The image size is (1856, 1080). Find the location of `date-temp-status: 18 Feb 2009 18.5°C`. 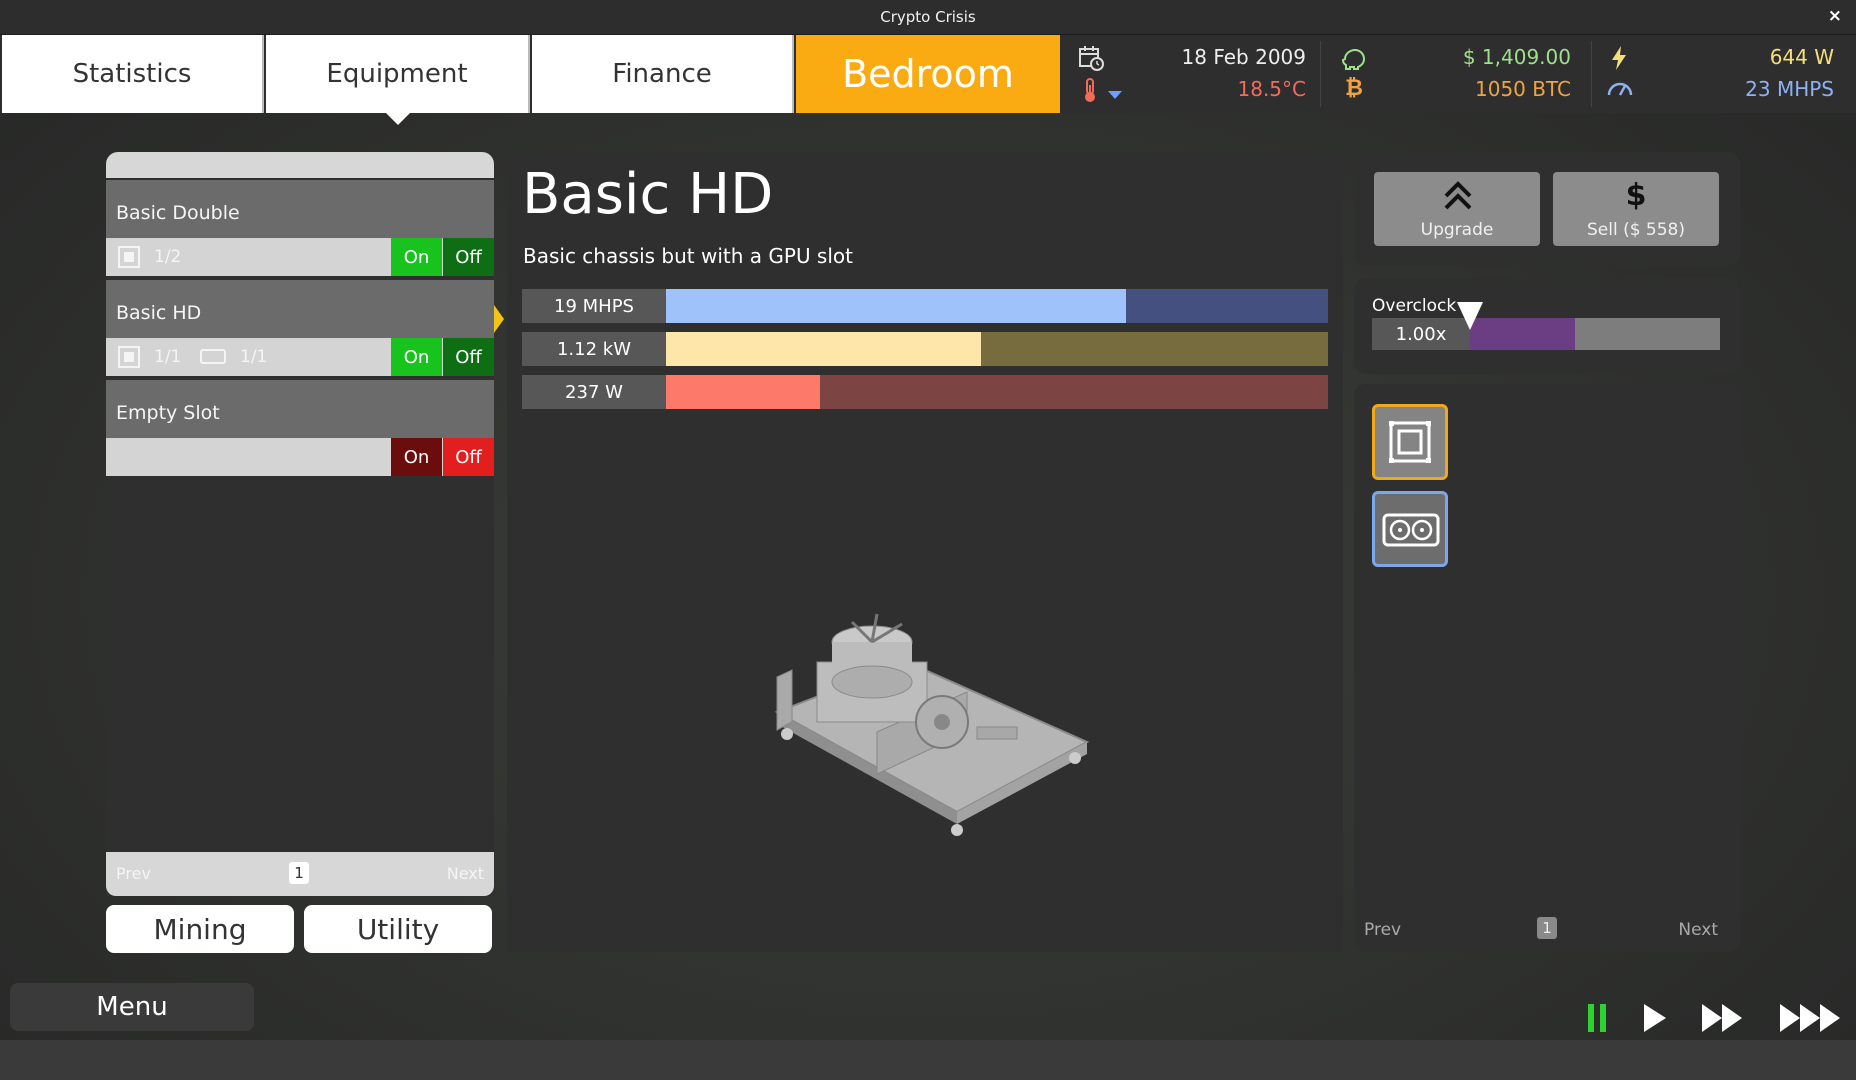

date-temp-status: 18 Feb 2009 18.5°C is located at coordinates (1191, 74).